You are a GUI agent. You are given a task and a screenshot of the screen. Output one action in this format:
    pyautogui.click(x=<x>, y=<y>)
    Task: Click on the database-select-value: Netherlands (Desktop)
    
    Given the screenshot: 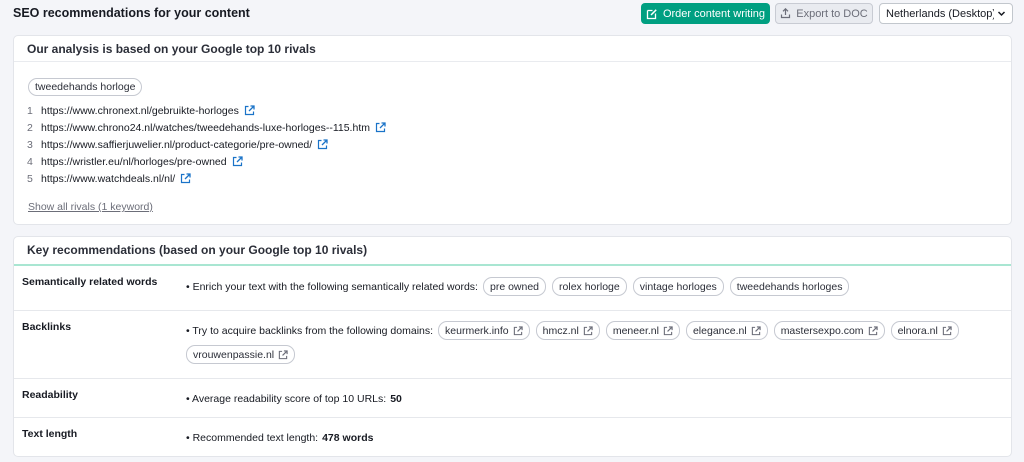 What is the action you would take?
    pyautogui.click(x=940, y=13)
    